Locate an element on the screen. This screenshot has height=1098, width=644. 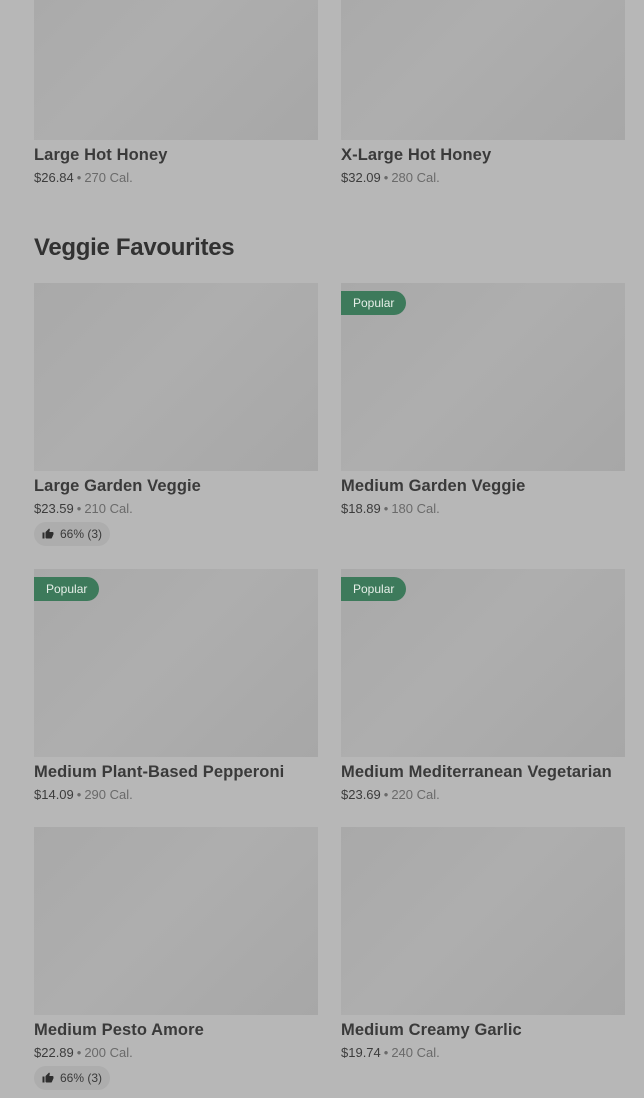
menu-item-card: Large Hot Honey $26.84 • 270 Cal. is located at coordinates (176, 92).